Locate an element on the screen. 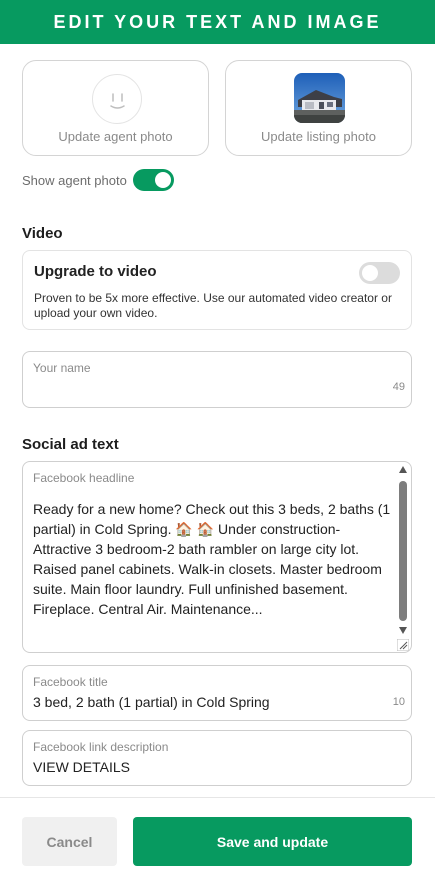 The image size is (435, 886). show-agent-photo-label: Show agent photo is located at coordinates (74, 180).